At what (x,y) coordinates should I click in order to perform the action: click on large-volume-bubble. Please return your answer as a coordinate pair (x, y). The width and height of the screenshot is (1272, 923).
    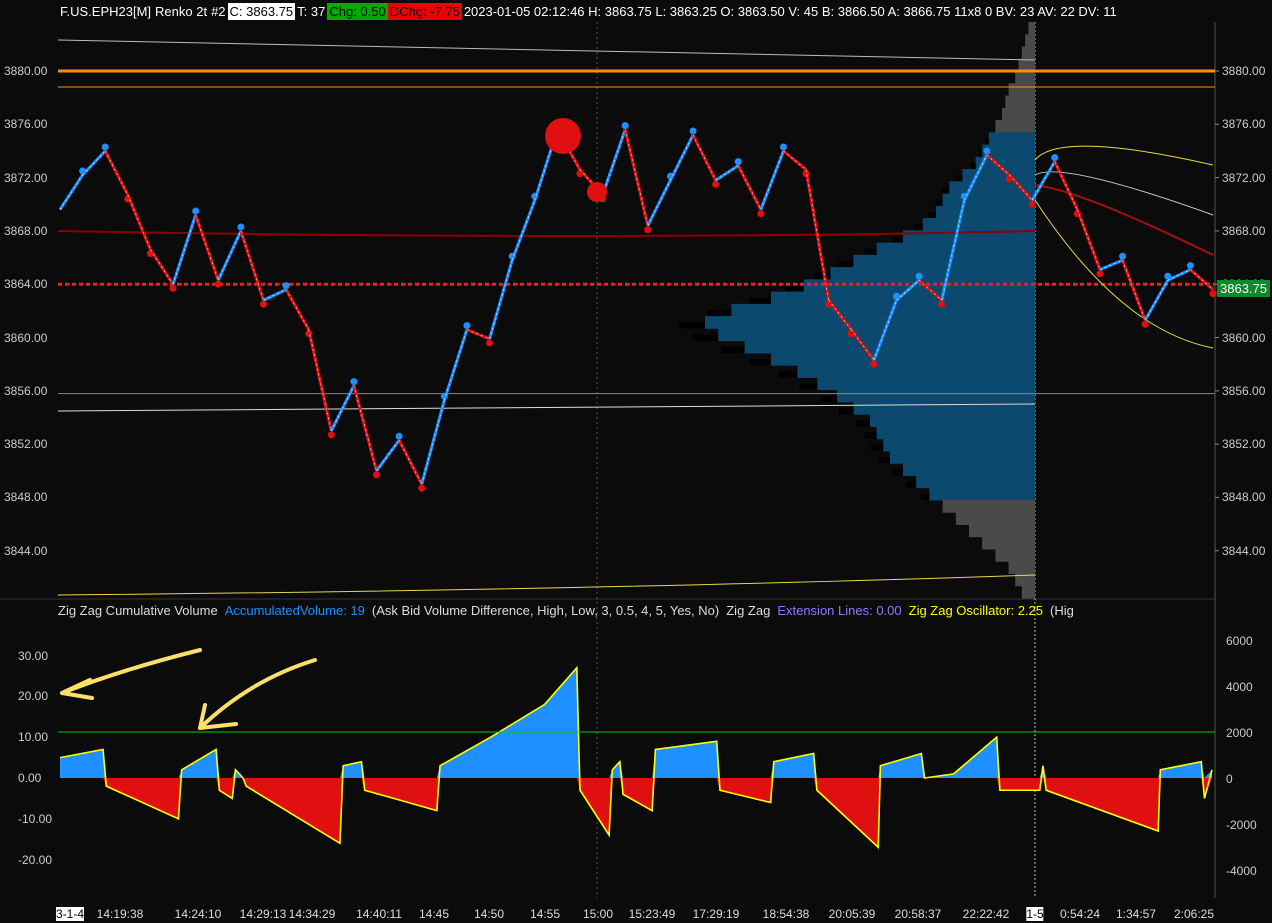
    Looking at the image, I should click on (563, 136).